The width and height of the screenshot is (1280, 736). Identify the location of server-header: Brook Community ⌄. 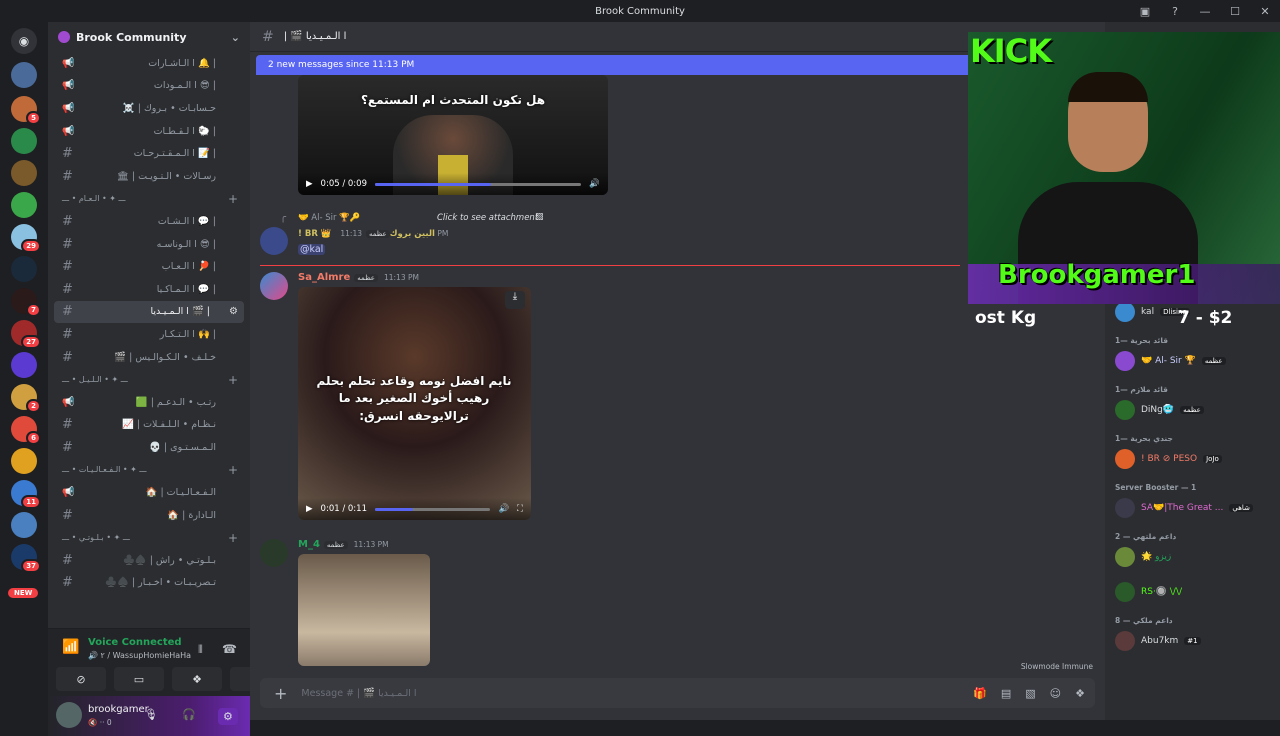
(149, 37).